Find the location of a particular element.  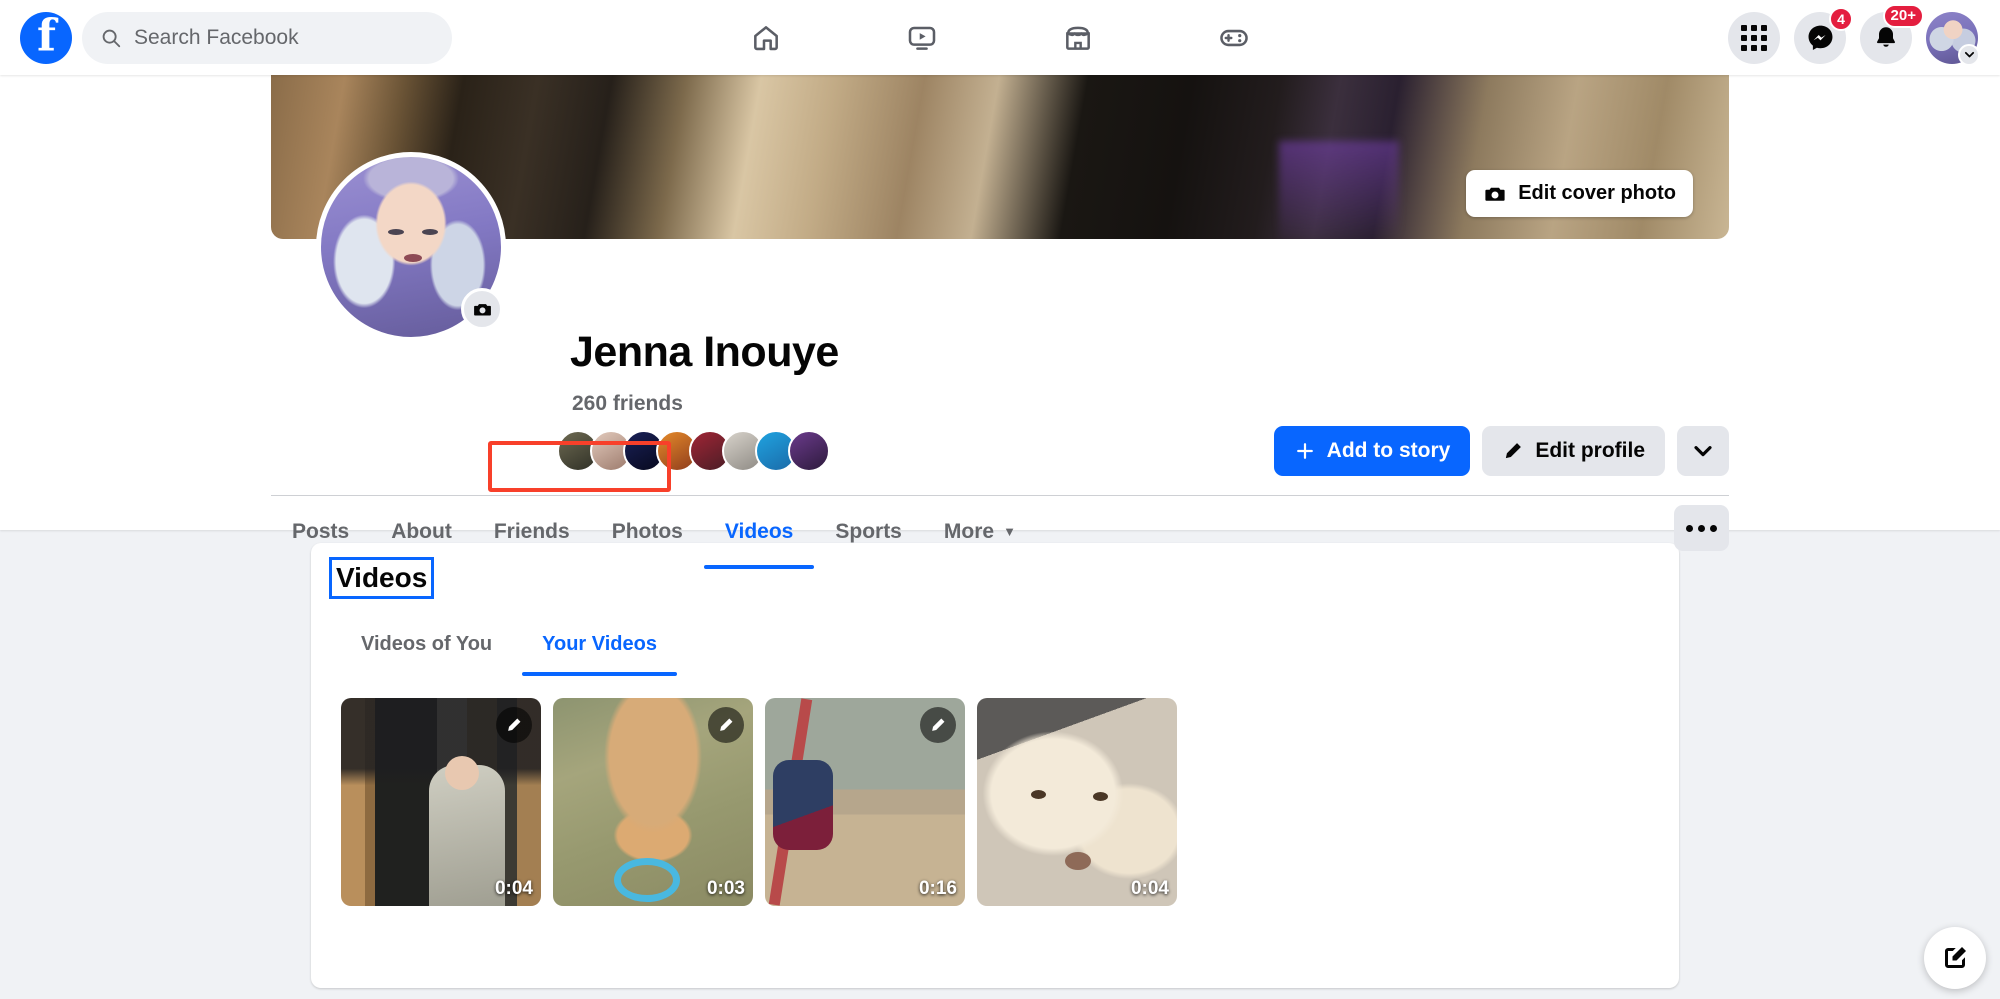

edit-cover-photo-button: Edit cover photo is located at coordinates (1579, 193).